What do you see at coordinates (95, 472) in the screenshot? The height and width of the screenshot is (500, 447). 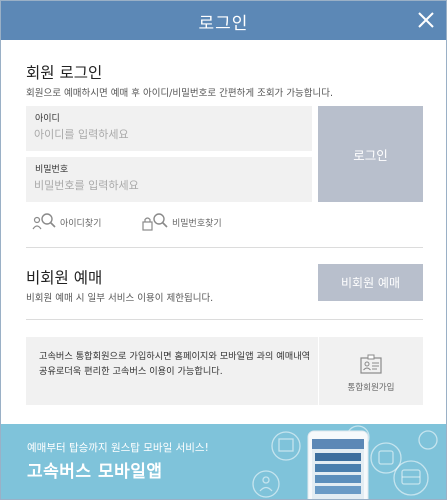 I see `banner-title: 고속버스 모바일앱` at bounding box center [95, 472].